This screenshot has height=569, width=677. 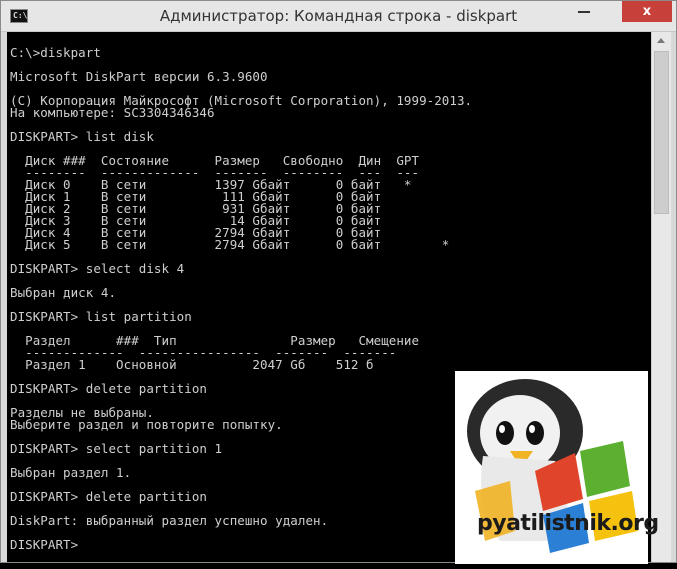 What do you see at coordinates (196, 208) in the screenshot?
I see `console-line: Диск 2 В сети 931 Gбайт 0 байт` at bounding box center [196, 208].